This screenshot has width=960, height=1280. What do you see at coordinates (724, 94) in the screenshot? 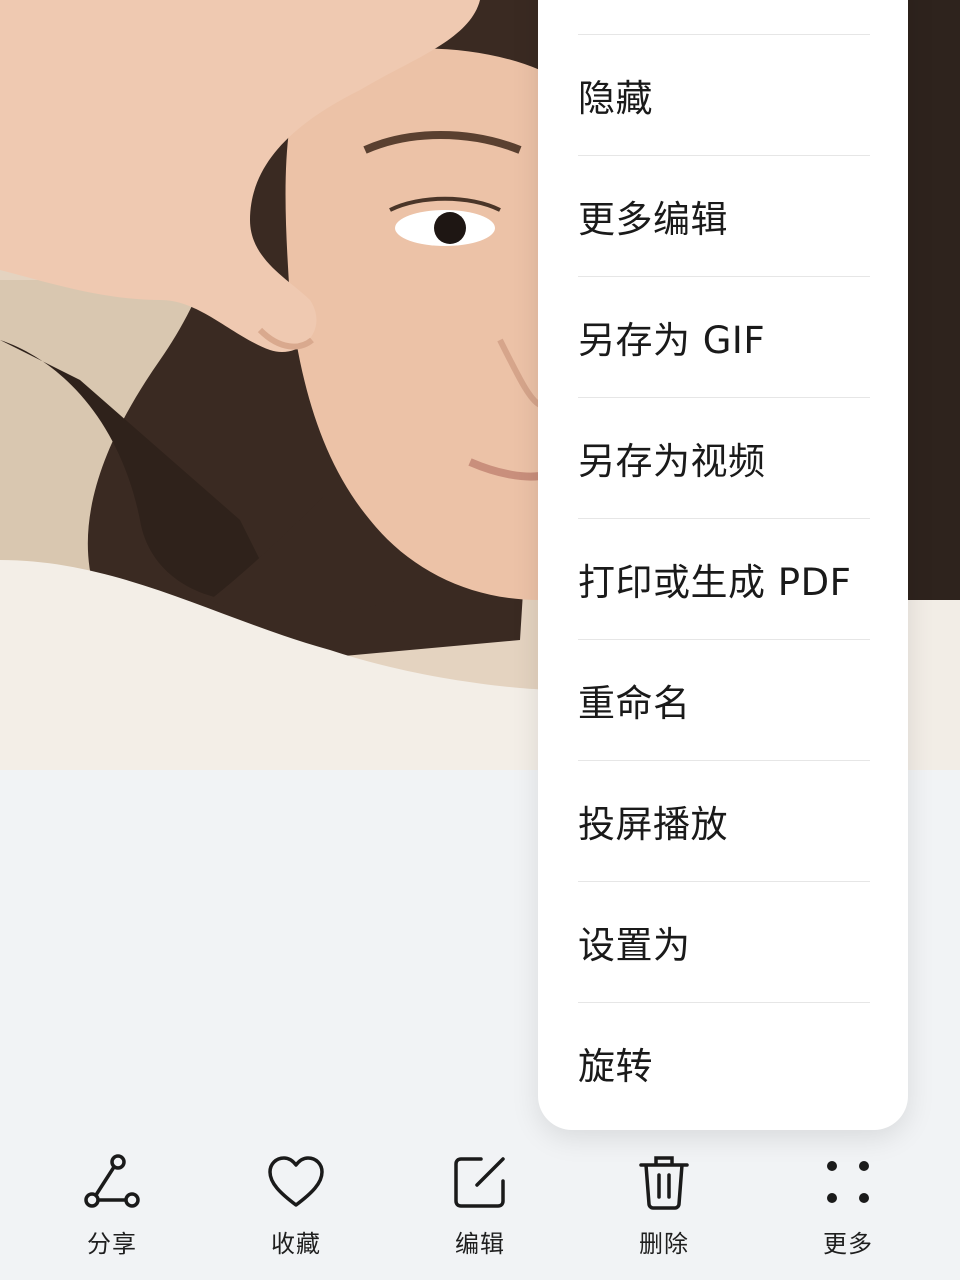
I see `menu-item-hide: 隐藏` at bounding box center [724, 94].